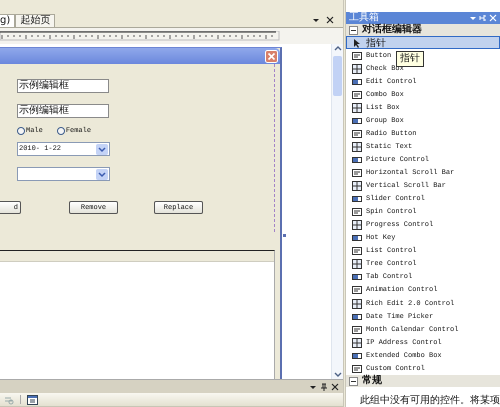  What do you see at coordinates (337, 211) in the screenshot?
I see `scroll-bar` at bounding box center [337, 211].